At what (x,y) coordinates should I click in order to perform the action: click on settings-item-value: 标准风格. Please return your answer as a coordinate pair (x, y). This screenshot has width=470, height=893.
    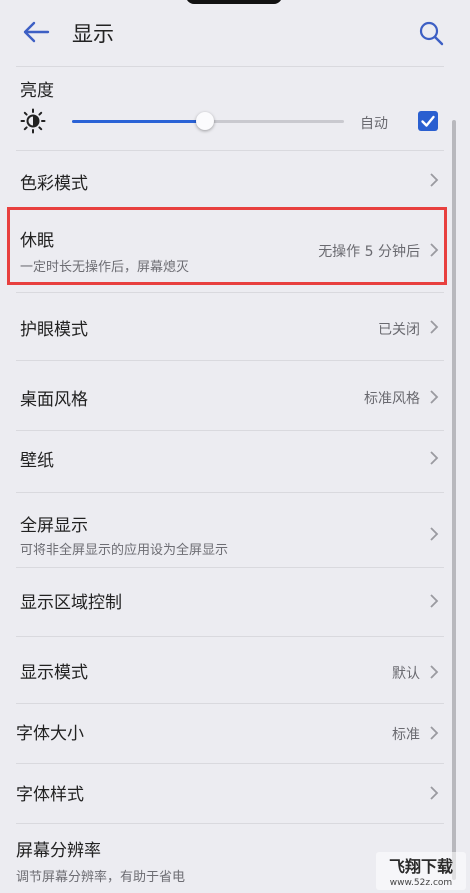
    Looking at the image, I should click on (392, 399).